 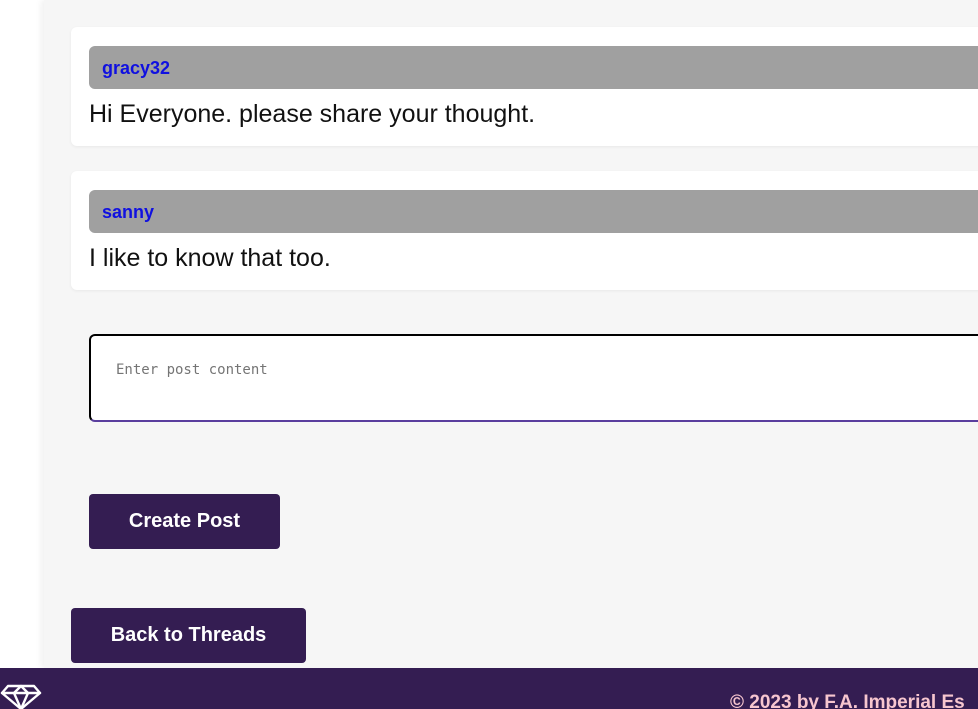 I want to click on create-post-button: Create Post, so click(x=184, y=521).